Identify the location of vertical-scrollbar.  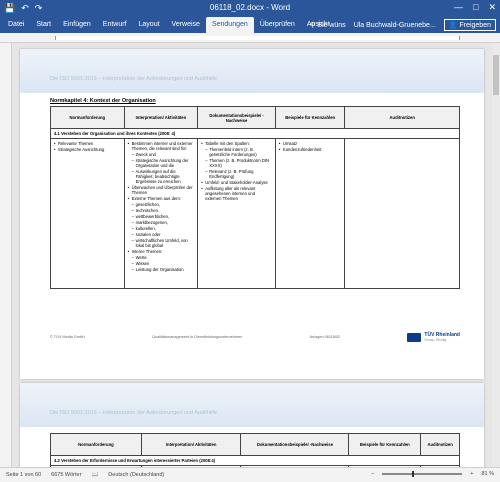
(496, 255).